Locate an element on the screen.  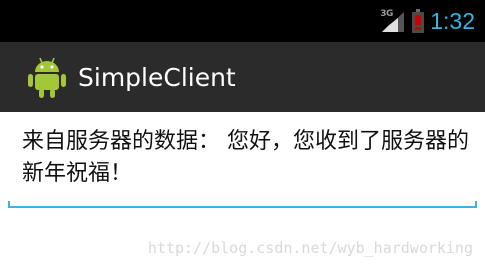
text-field-left-tick is located at coordinates (9, 204).